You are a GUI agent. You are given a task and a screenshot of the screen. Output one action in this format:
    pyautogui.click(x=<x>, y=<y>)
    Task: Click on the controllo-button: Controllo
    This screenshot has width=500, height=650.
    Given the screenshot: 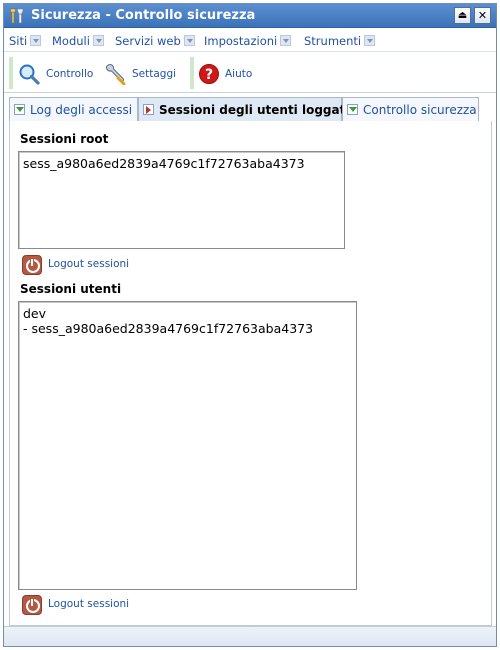 What is the action you would take?
    pyautogui.click(x=58, y=74)
    